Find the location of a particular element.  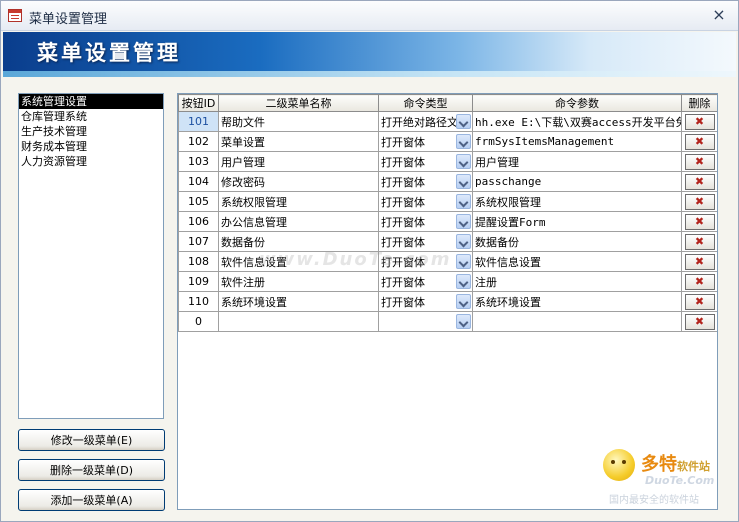

cell-button-id: 103 is located at coordinates (198, 161).